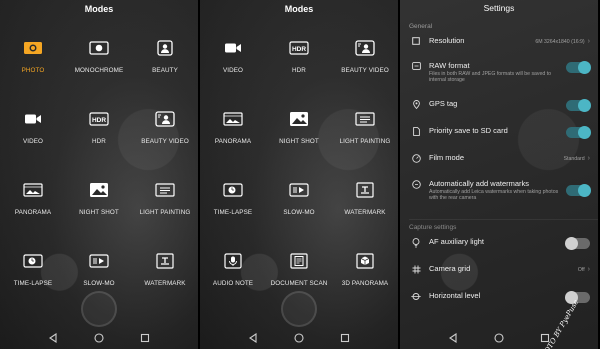 The height and width of the screenshot is (349, 600). I want to click on 3d-panorama-icon, so click(365, 261).